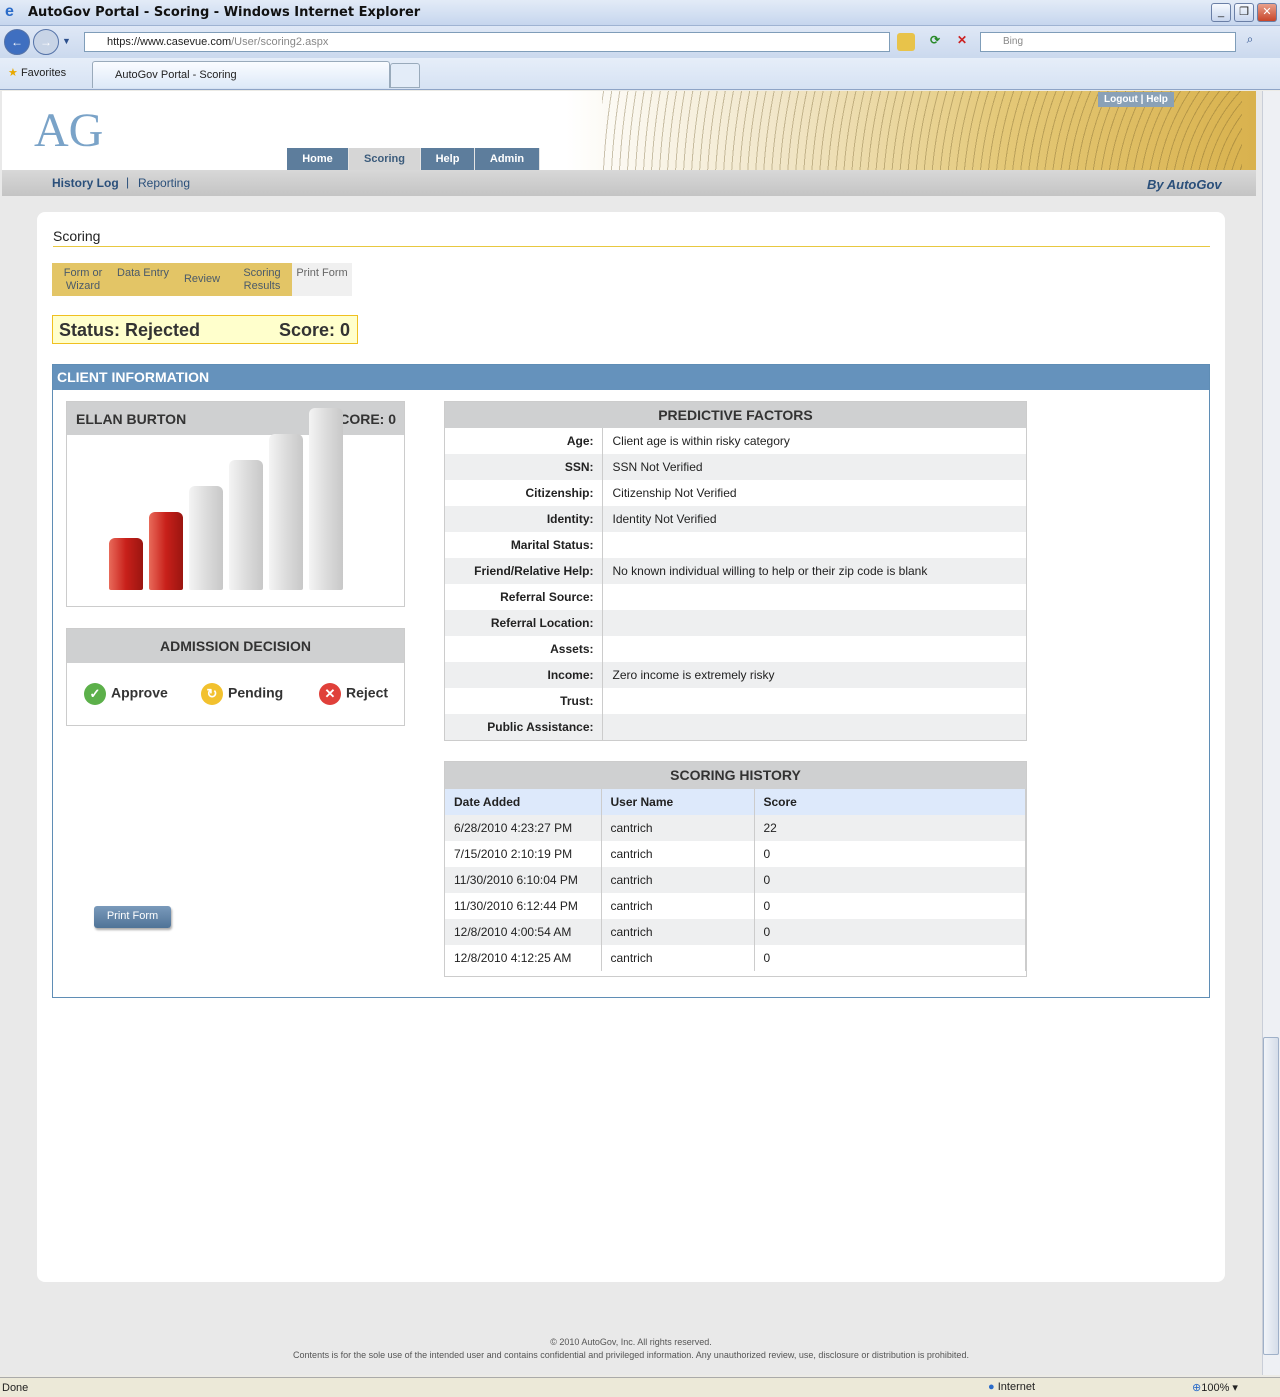 The height and width of the screenshot is (1397, 1280). I want to click on nav-scoring: Scoring, so click(385, 159).